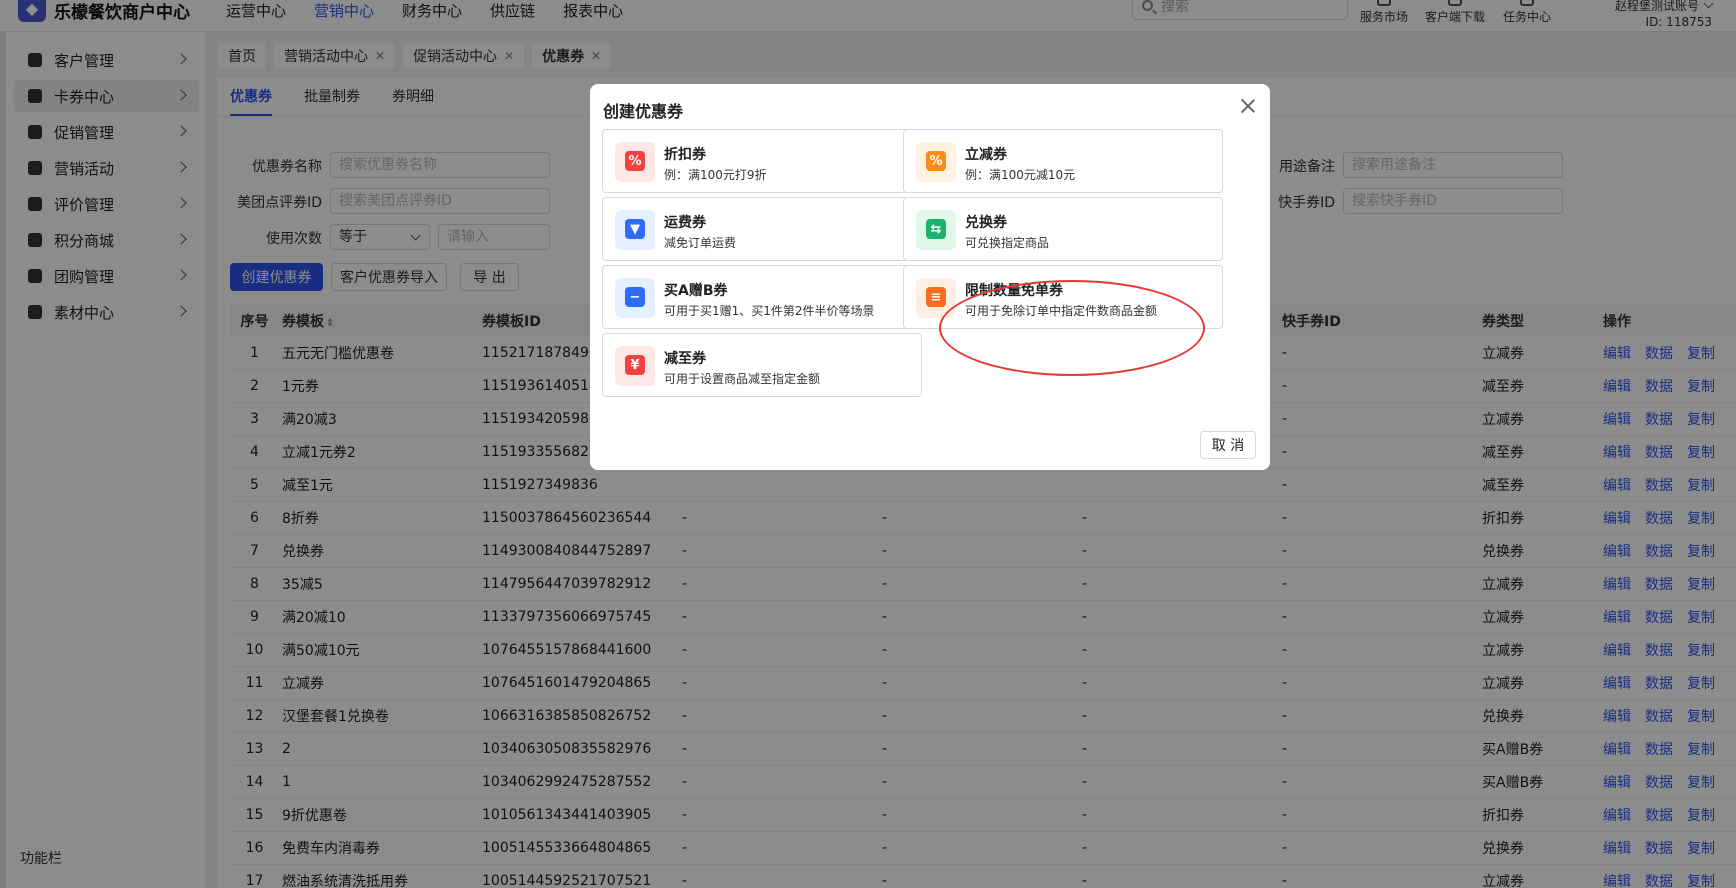 The height and width of the screenshot is (888, 1736). I want to click on cancel-button: 取 消, so click(1228, 445).